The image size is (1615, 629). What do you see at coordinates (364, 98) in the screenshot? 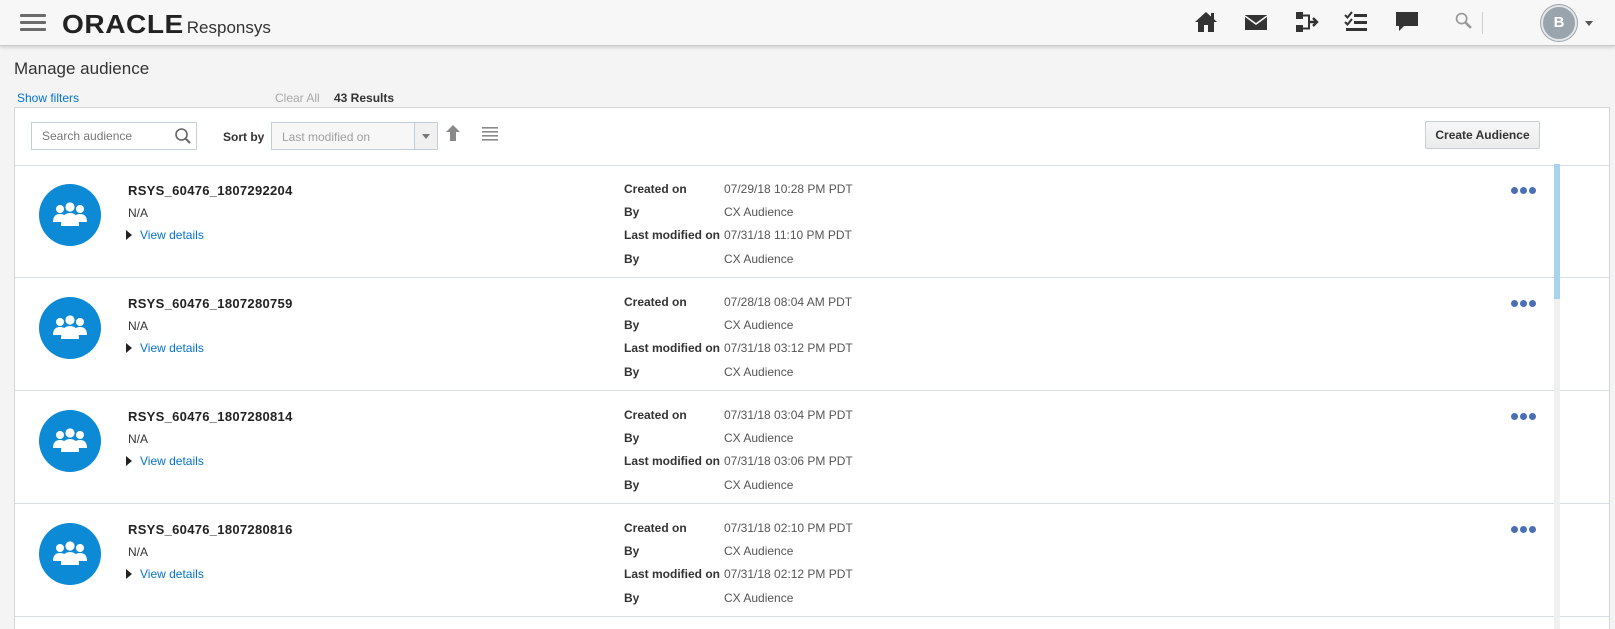
I see `results-count: 43 Results` at bounding box center [364, 98].